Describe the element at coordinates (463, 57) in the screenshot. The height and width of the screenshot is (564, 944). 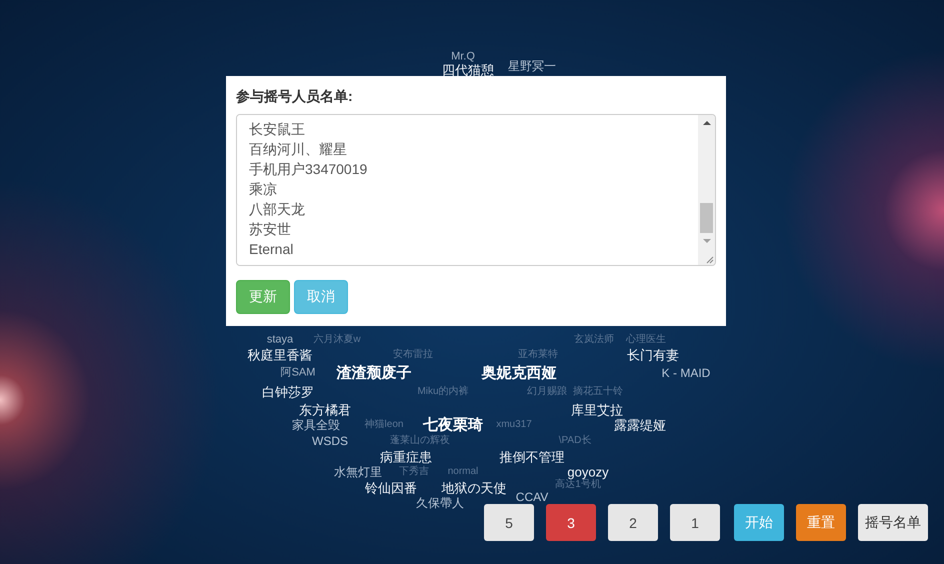
I see `cloud-word: Mr.Q` at that location.